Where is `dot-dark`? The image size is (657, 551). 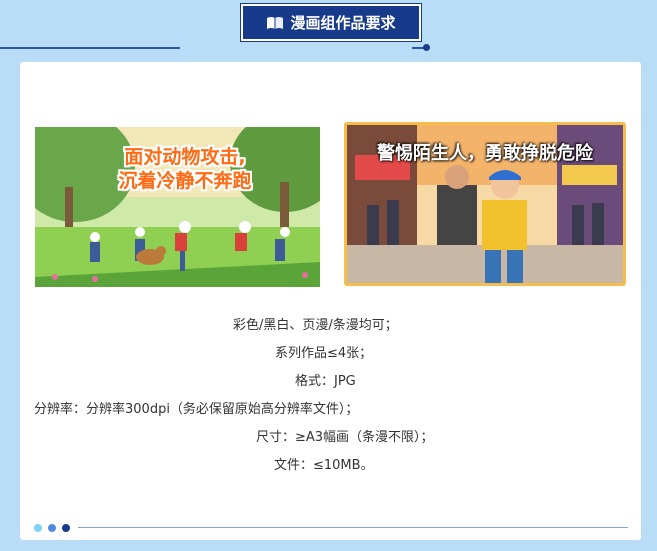 dot-dark is located at coordinates (66, 528).